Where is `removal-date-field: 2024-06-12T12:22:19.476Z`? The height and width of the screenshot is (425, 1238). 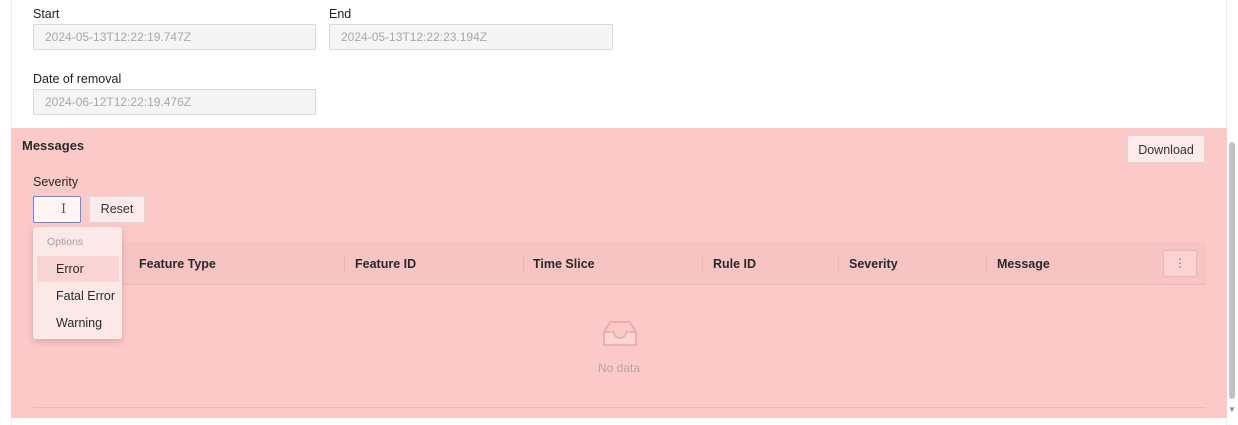
removal-date-field: 2024-06-12T12:22:19.476Z is located at coordinates (174, 102).